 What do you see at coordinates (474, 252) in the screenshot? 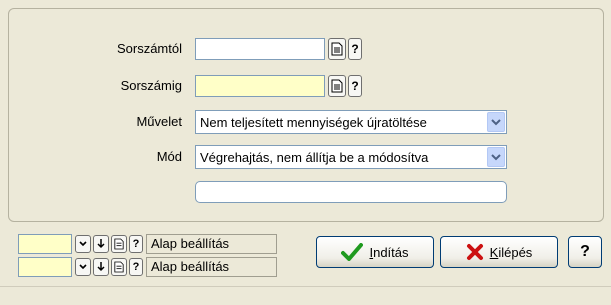
I see `close-icon` at bounding box center [474, 252].